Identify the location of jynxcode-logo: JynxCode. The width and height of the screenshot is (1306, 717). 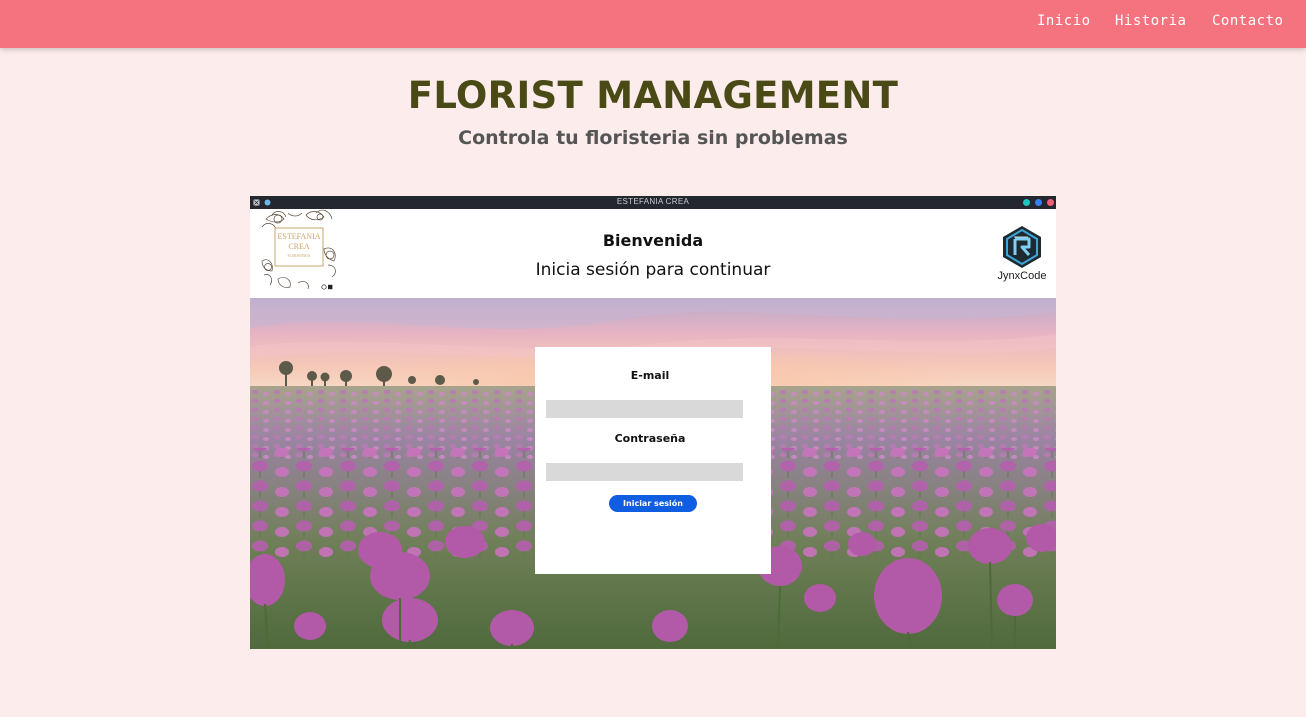
(1022, 255).